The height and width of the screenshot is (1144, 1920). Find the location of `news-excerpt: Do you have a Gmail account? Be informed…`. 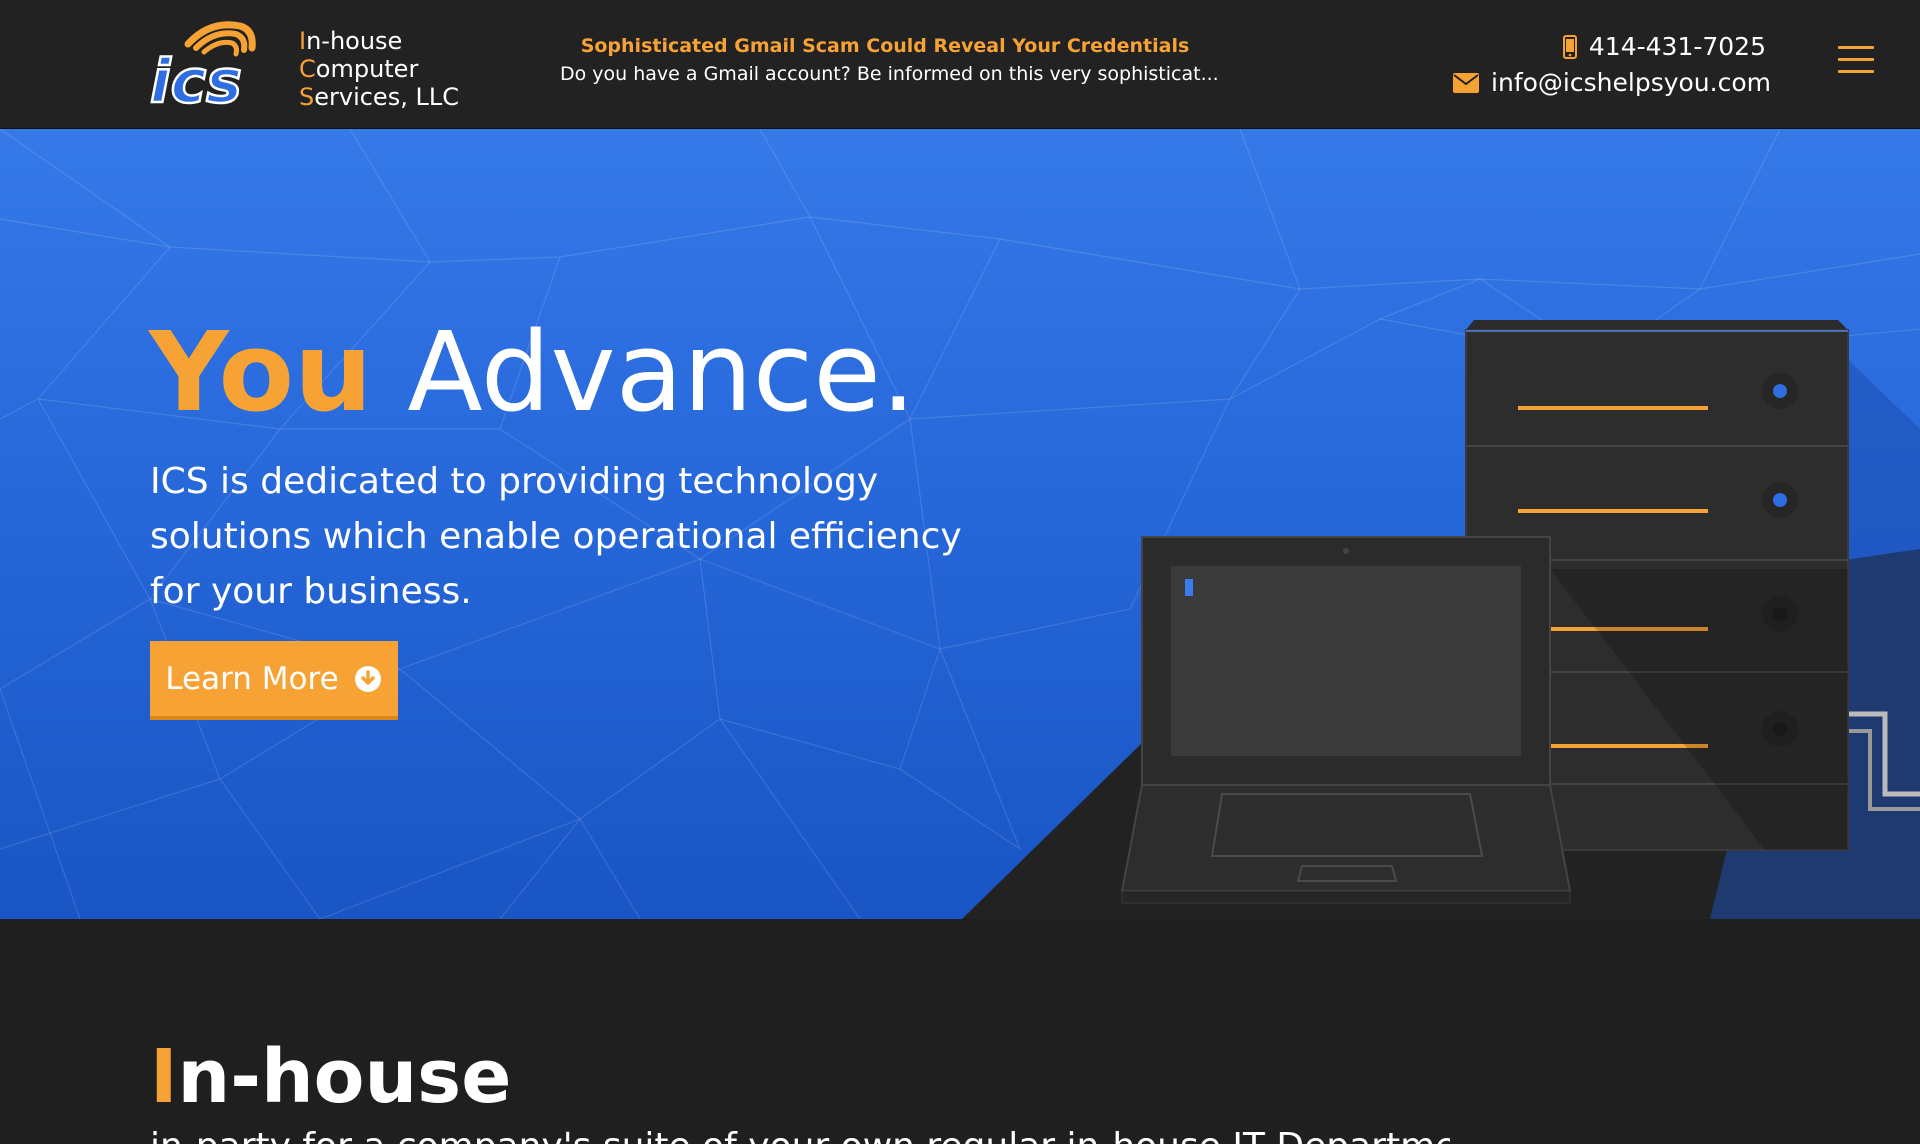

news-excerpt: Do you have a Gmail account? Be informed… is located at coordinates (889, 74).